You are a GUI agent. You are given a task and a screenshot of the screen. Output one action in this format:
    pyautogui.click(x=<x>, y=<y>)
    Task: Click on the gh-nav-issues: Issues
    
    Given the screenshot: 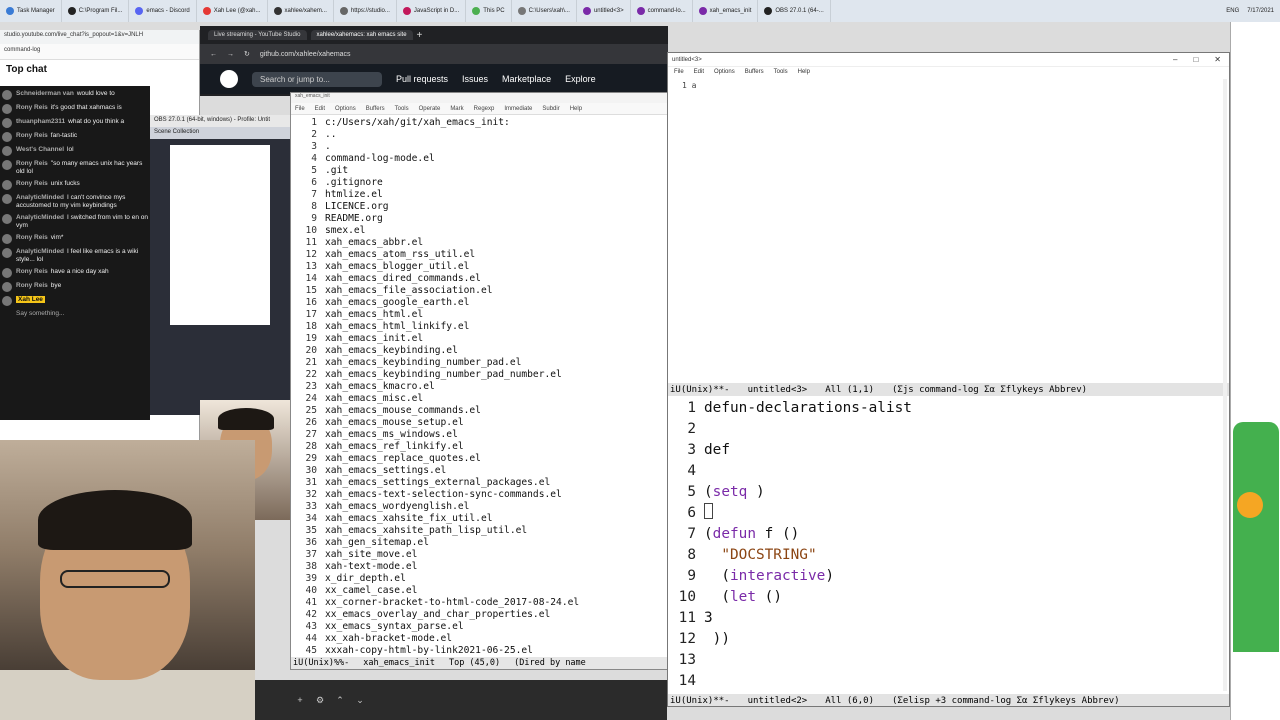 What is the action you would take?
    pyautogui.click(x=475, y=79)
    